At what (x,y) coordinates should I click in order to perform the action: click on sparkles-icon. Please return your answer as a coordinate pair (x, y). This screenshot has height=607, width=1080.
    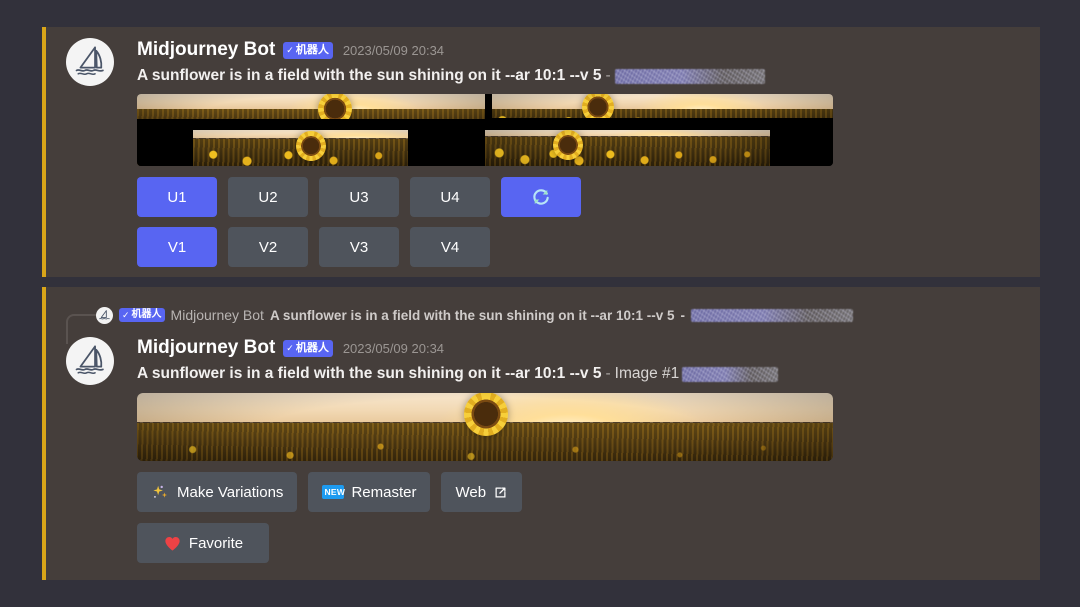
    Looking at the image, I should click on (160, 492).